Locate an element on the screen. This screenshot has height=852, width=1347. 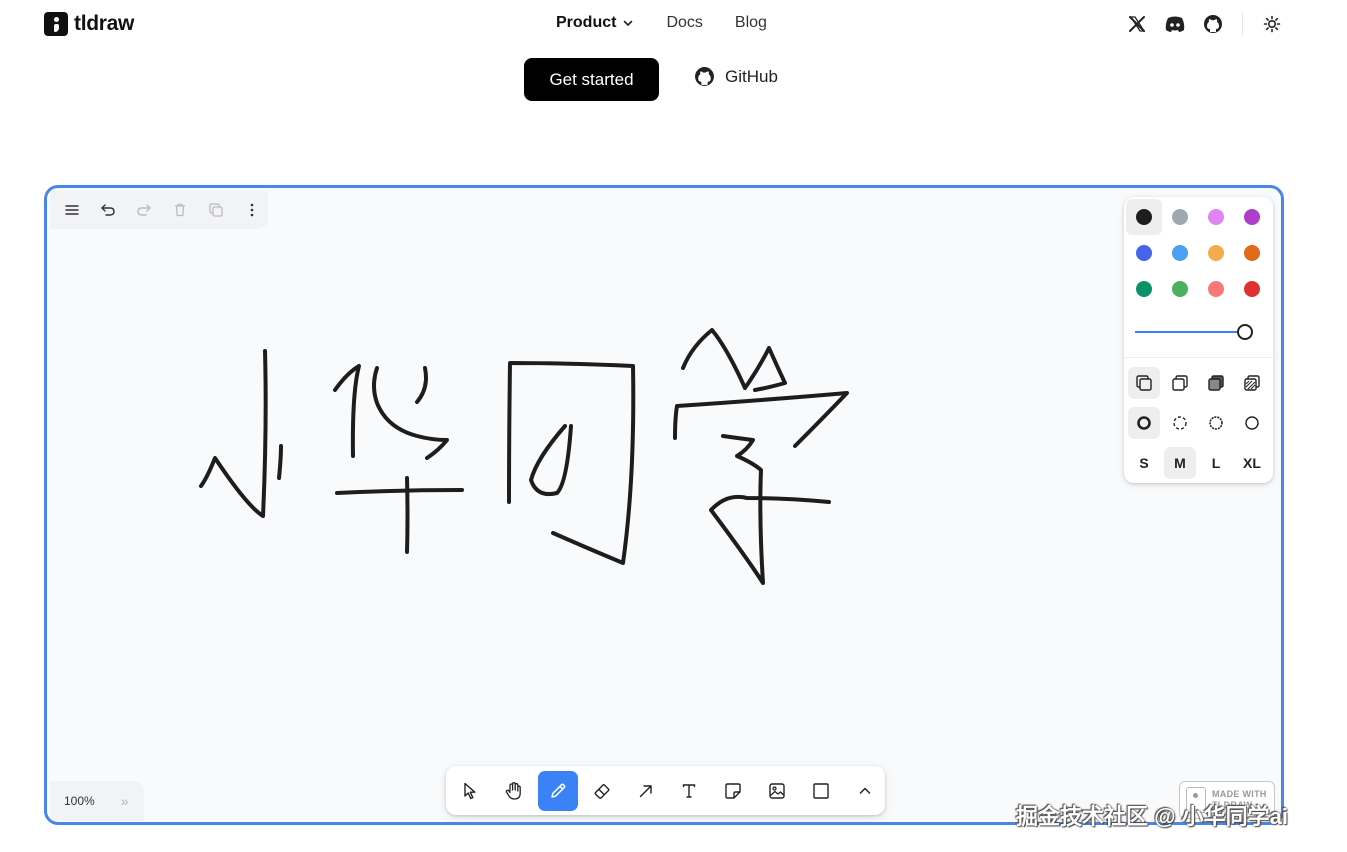
chevron-down-icon is located at coordinates (628, 23).